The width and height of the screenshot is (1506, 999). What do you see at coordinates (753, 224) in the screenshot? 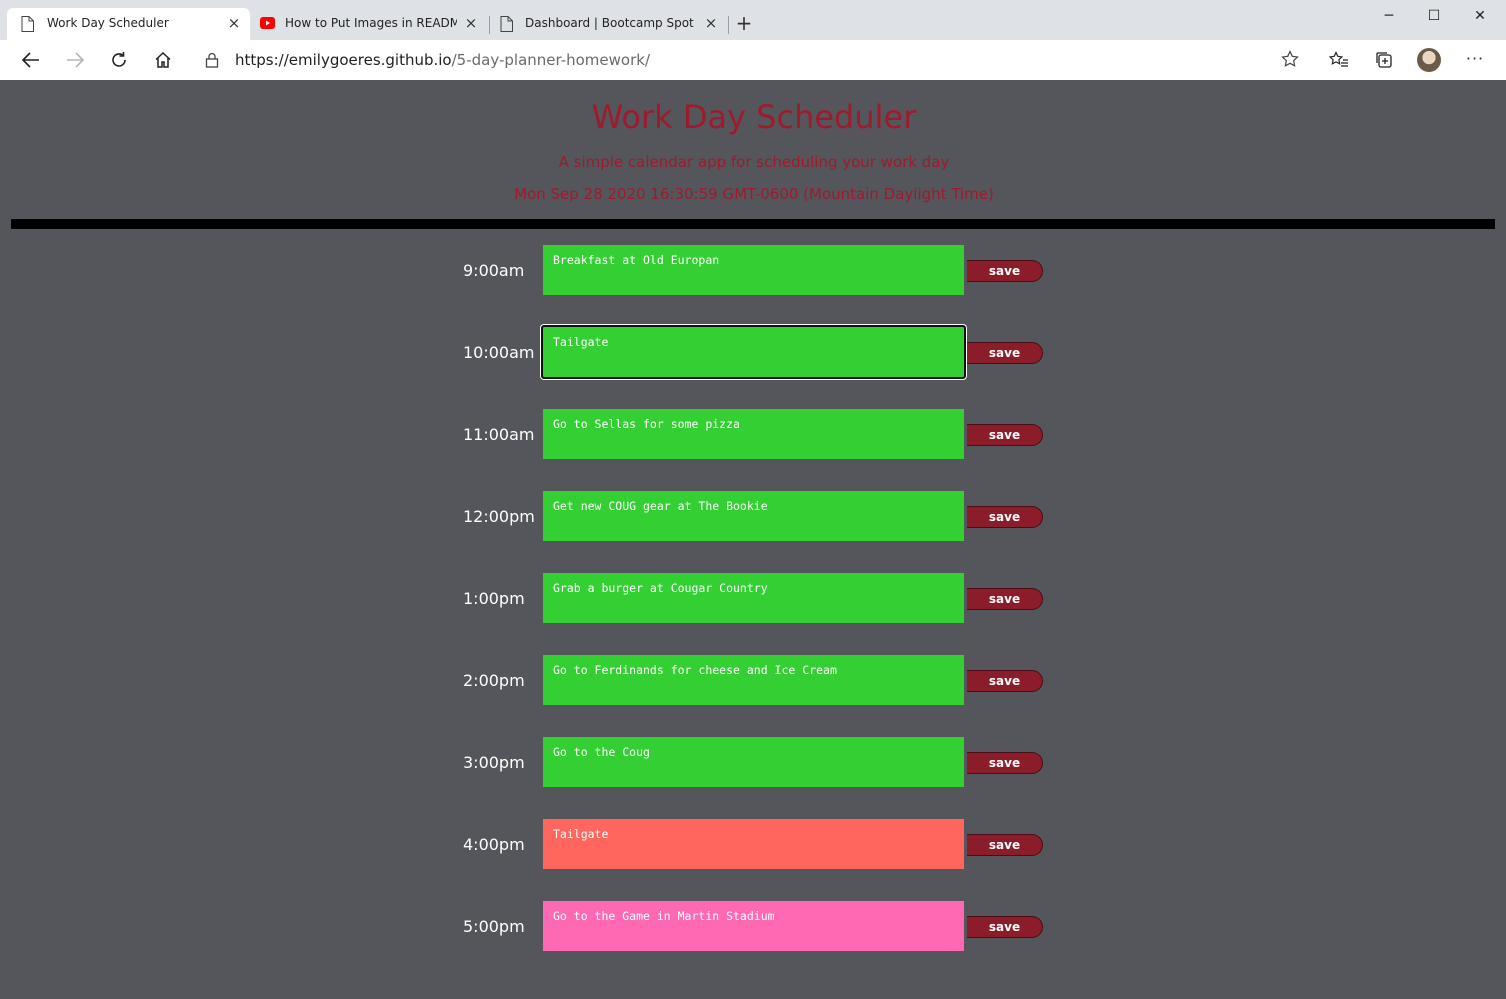
I see `header-divider` at bounding box center [753, 224].